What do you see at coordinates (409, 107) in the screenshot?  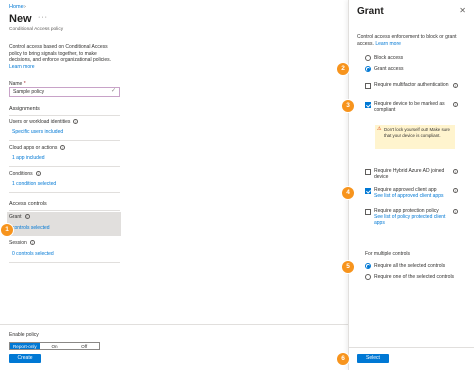 I see `require-compliant-label: Require device to be marked as compliant` at bounding box center [409, 107].